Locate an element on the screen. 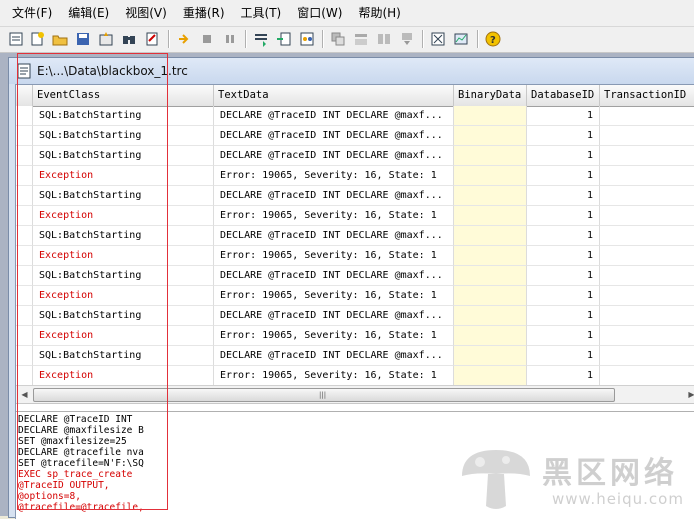 This screenshot has width=694, height=519. menu-item: 工具(T) is located at coordinates (261, 13).